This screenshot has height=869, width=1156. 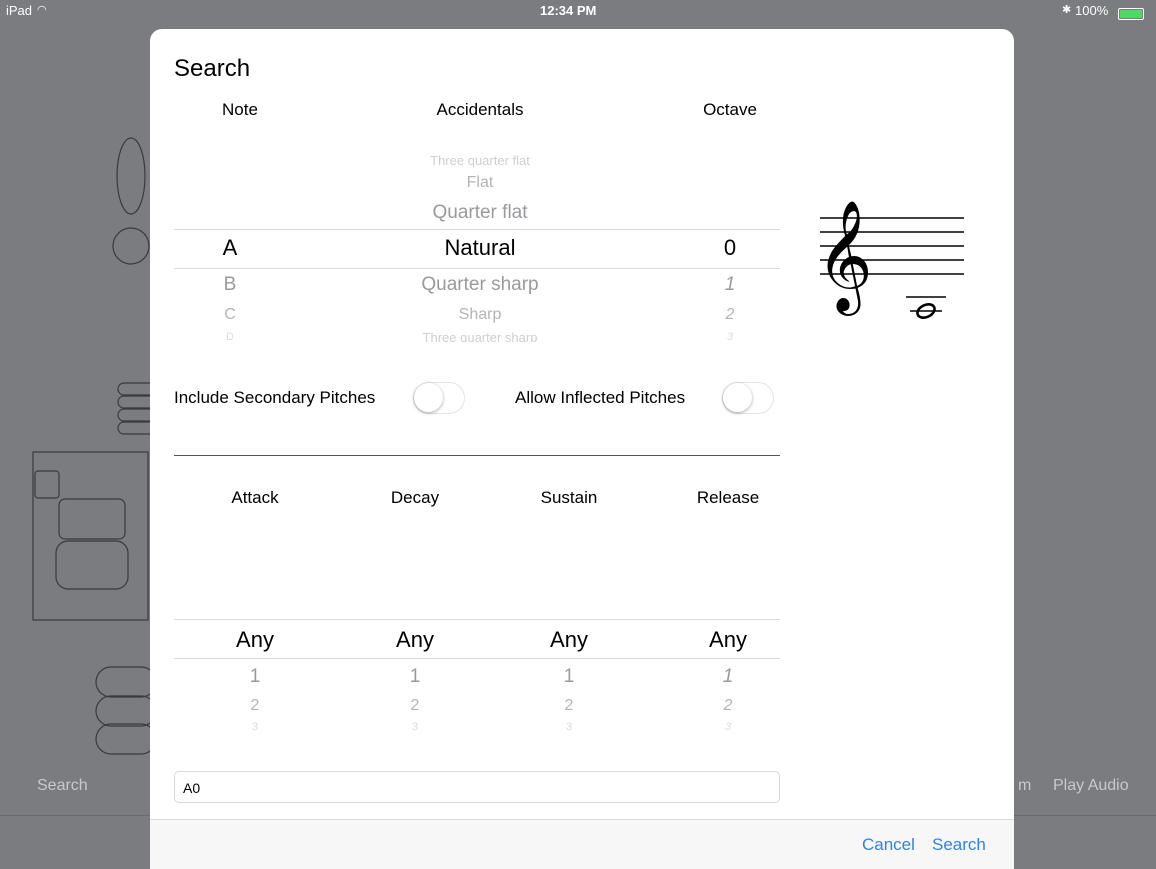 What do you see at coordinates (569, 726) in the screenshot?
I see `sustain-option: 3` at bounding box center [569, 726].